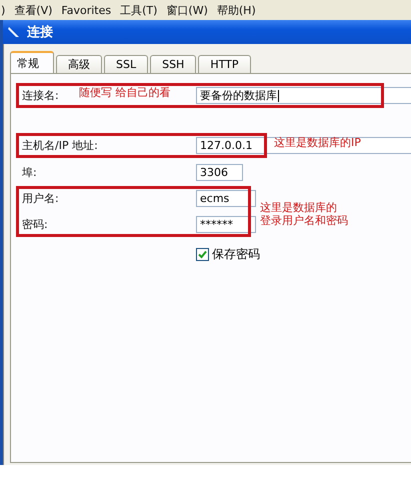  Describe the element at coordinates (304, 220) in the screenshot. I see `annotation-note: 登录用户名和密码` at that location.